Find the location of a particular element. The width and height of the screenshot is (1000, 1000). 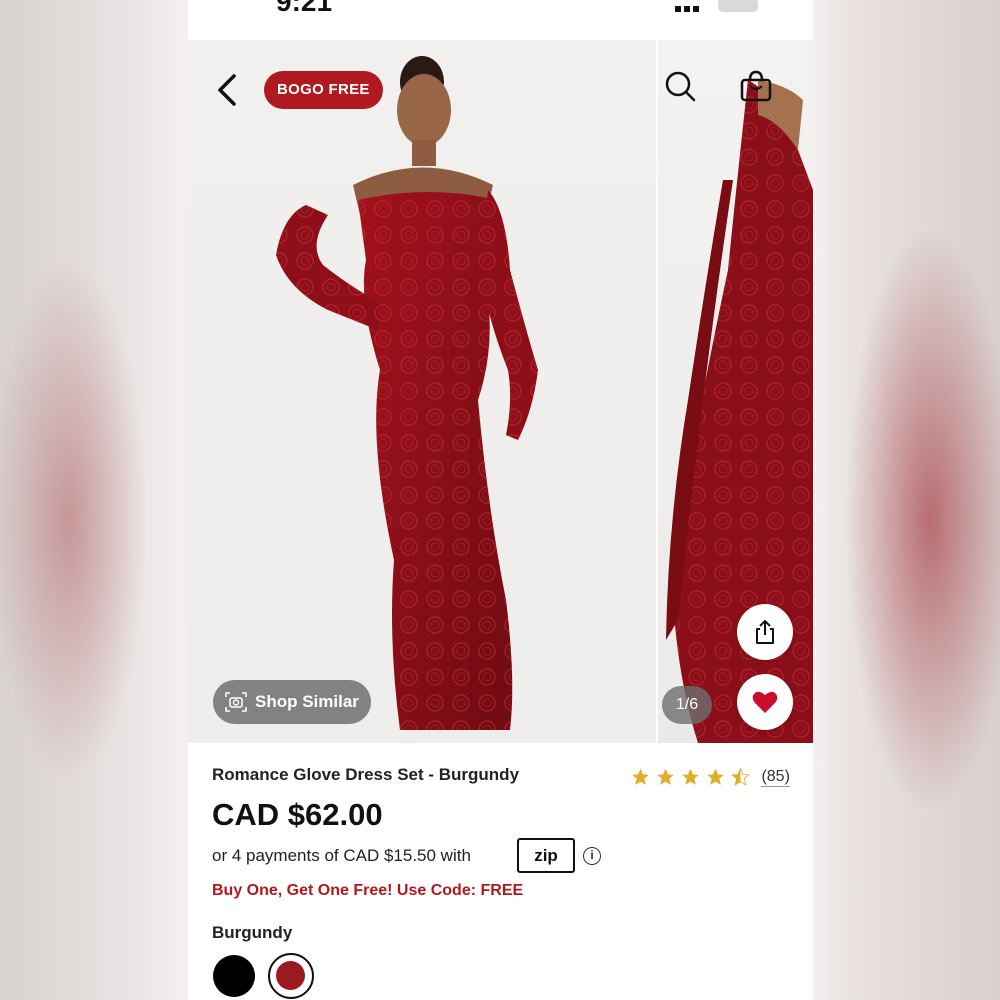

status-bar: 9:21 is located at coordinates (500, 20).